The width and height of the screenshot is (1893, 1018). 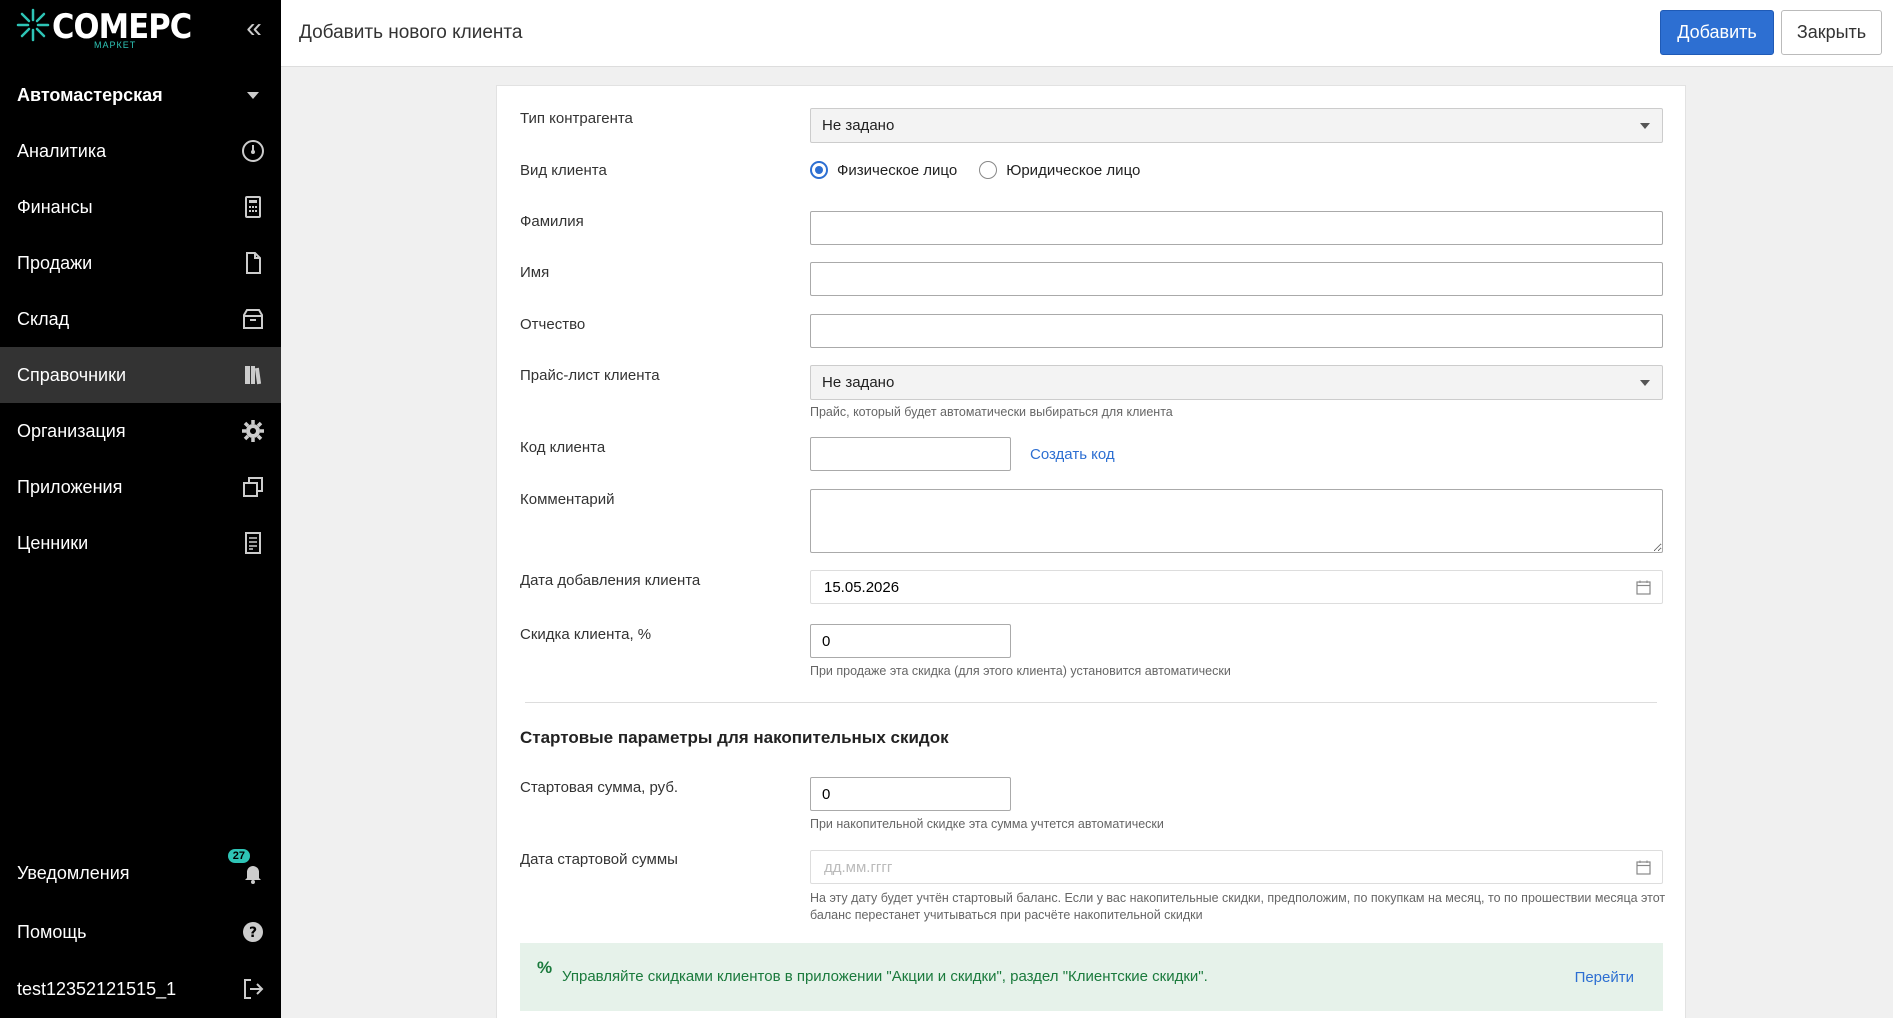 I want to click on user-name: test12352121515_1, so click(x=97, y=988).